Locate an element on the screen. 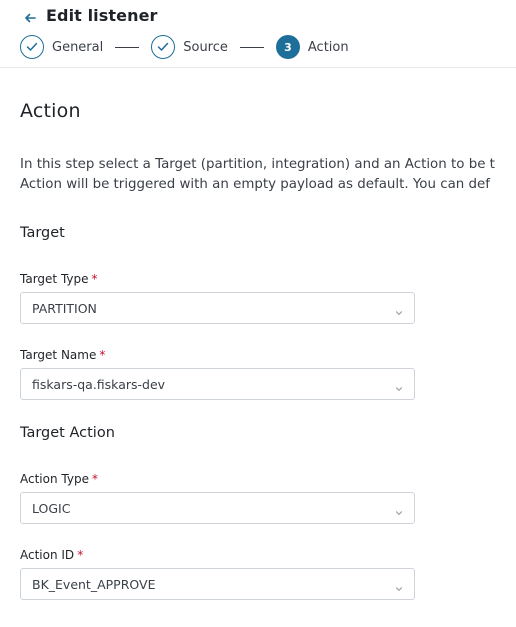 This screenshot has width=516, height=627. step-number-badge: 3 is located at coordinates (287, 47).